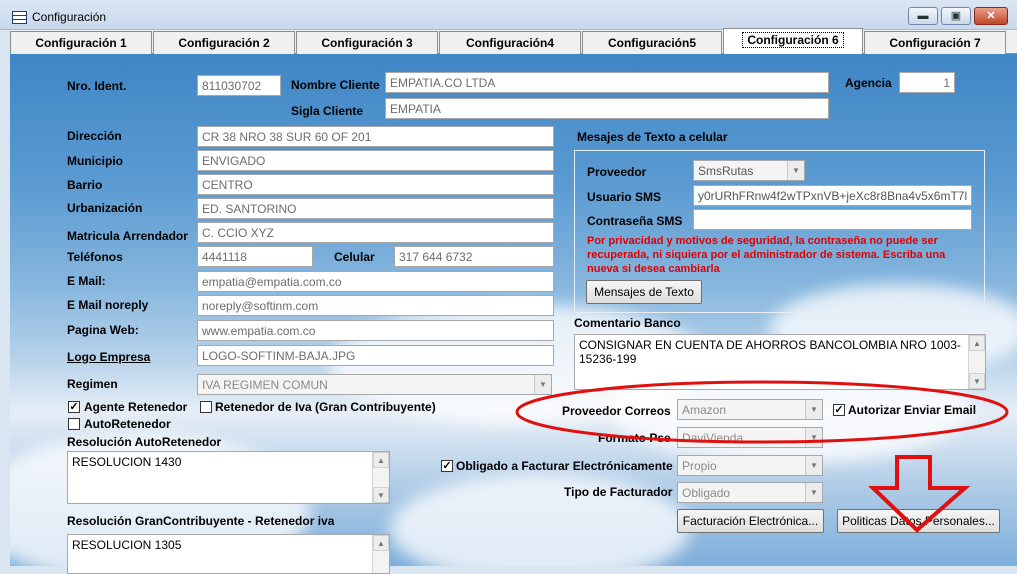  What do you see at coordinates (919, 494) in the screenshot?
I see `arrow-down-icon` at bounding box center [919, 494].